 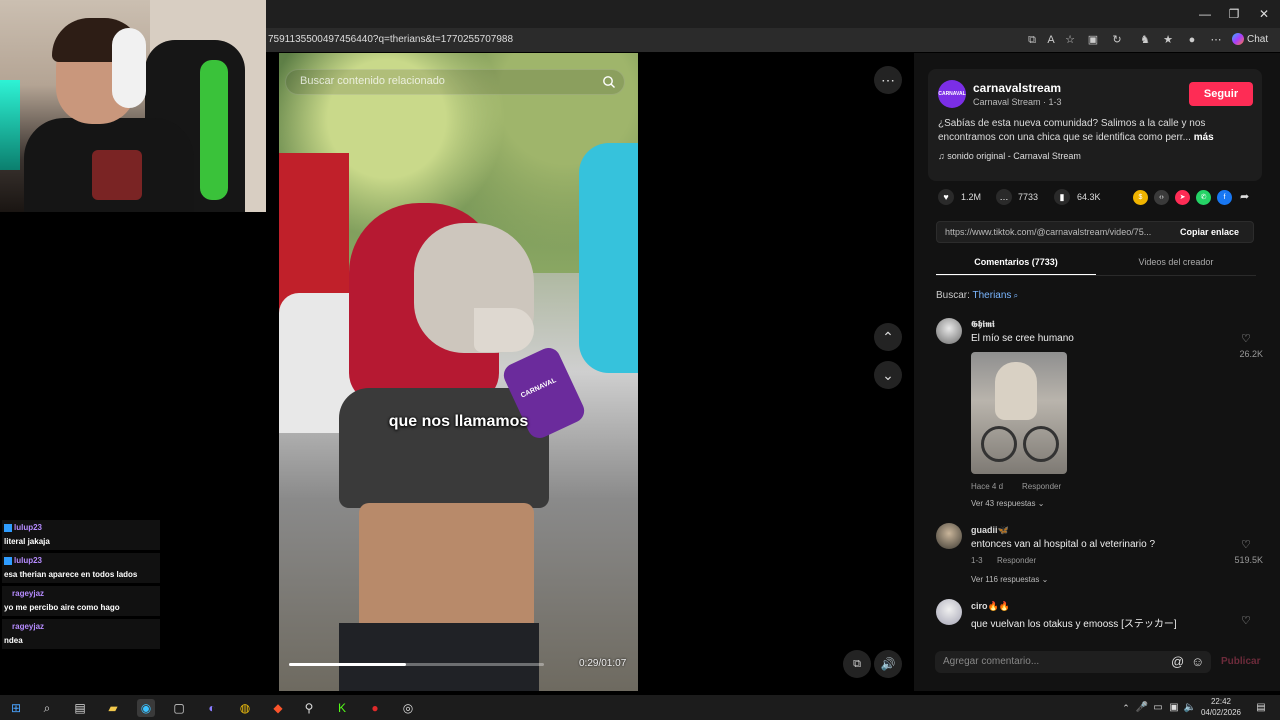 I want to click on more-link: más, so click(x=1204, y=137).